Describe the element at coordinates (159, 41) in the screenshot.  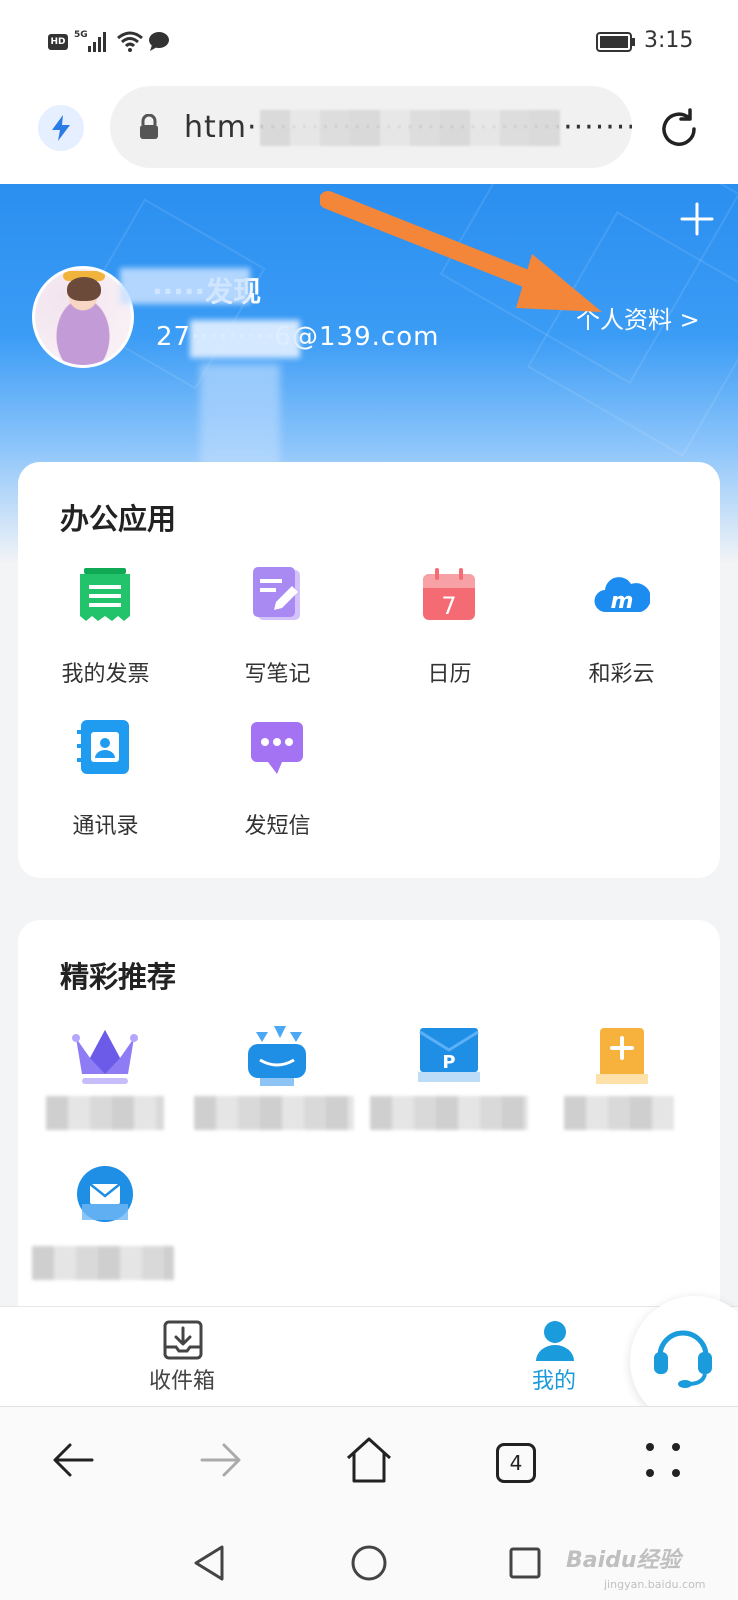
I see `message-notification-icon` at that location.